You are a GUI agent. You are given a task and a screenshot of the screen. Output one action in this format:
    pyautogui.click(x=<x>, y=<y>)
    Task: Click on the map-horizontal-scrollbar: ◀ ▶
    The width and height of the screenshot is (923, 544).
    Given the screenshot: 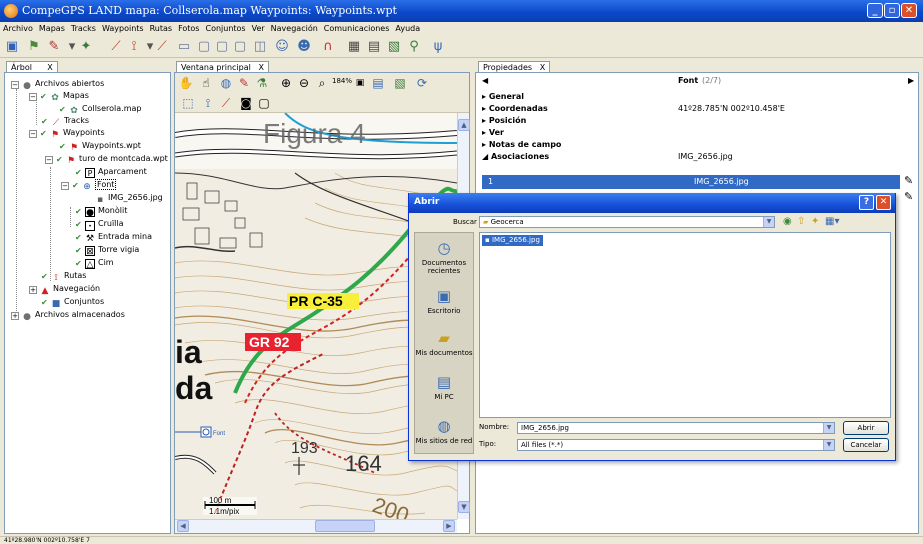 What is the action you would take?
    pyautogui.click(x=316, y=526)
    